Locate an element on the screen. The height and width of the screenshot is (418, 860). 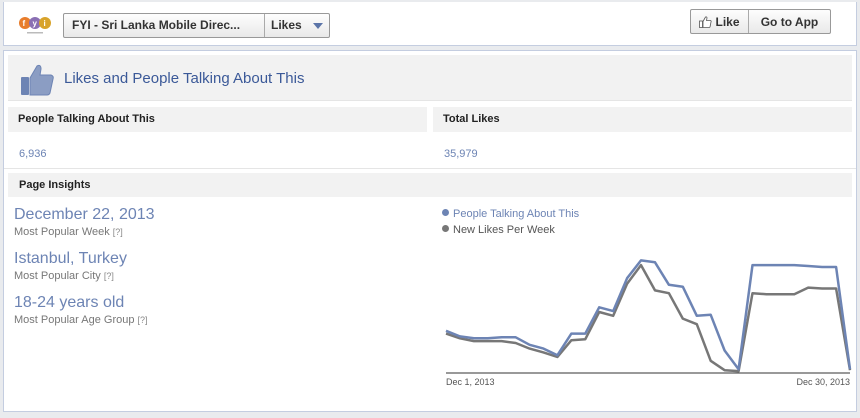
insight-value: December 22, 2013 is located at coordinates (84, 214).